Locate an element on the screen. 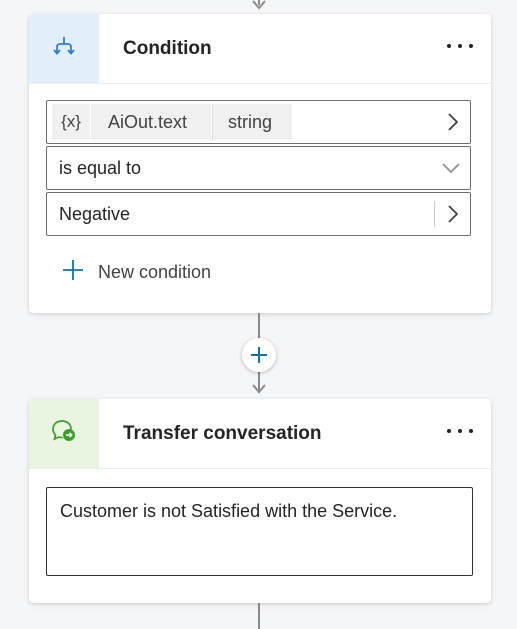 Image resolution: width=517 pixels, height=629 pixels. transfer-icon-box is located at coordinates (64, 433).